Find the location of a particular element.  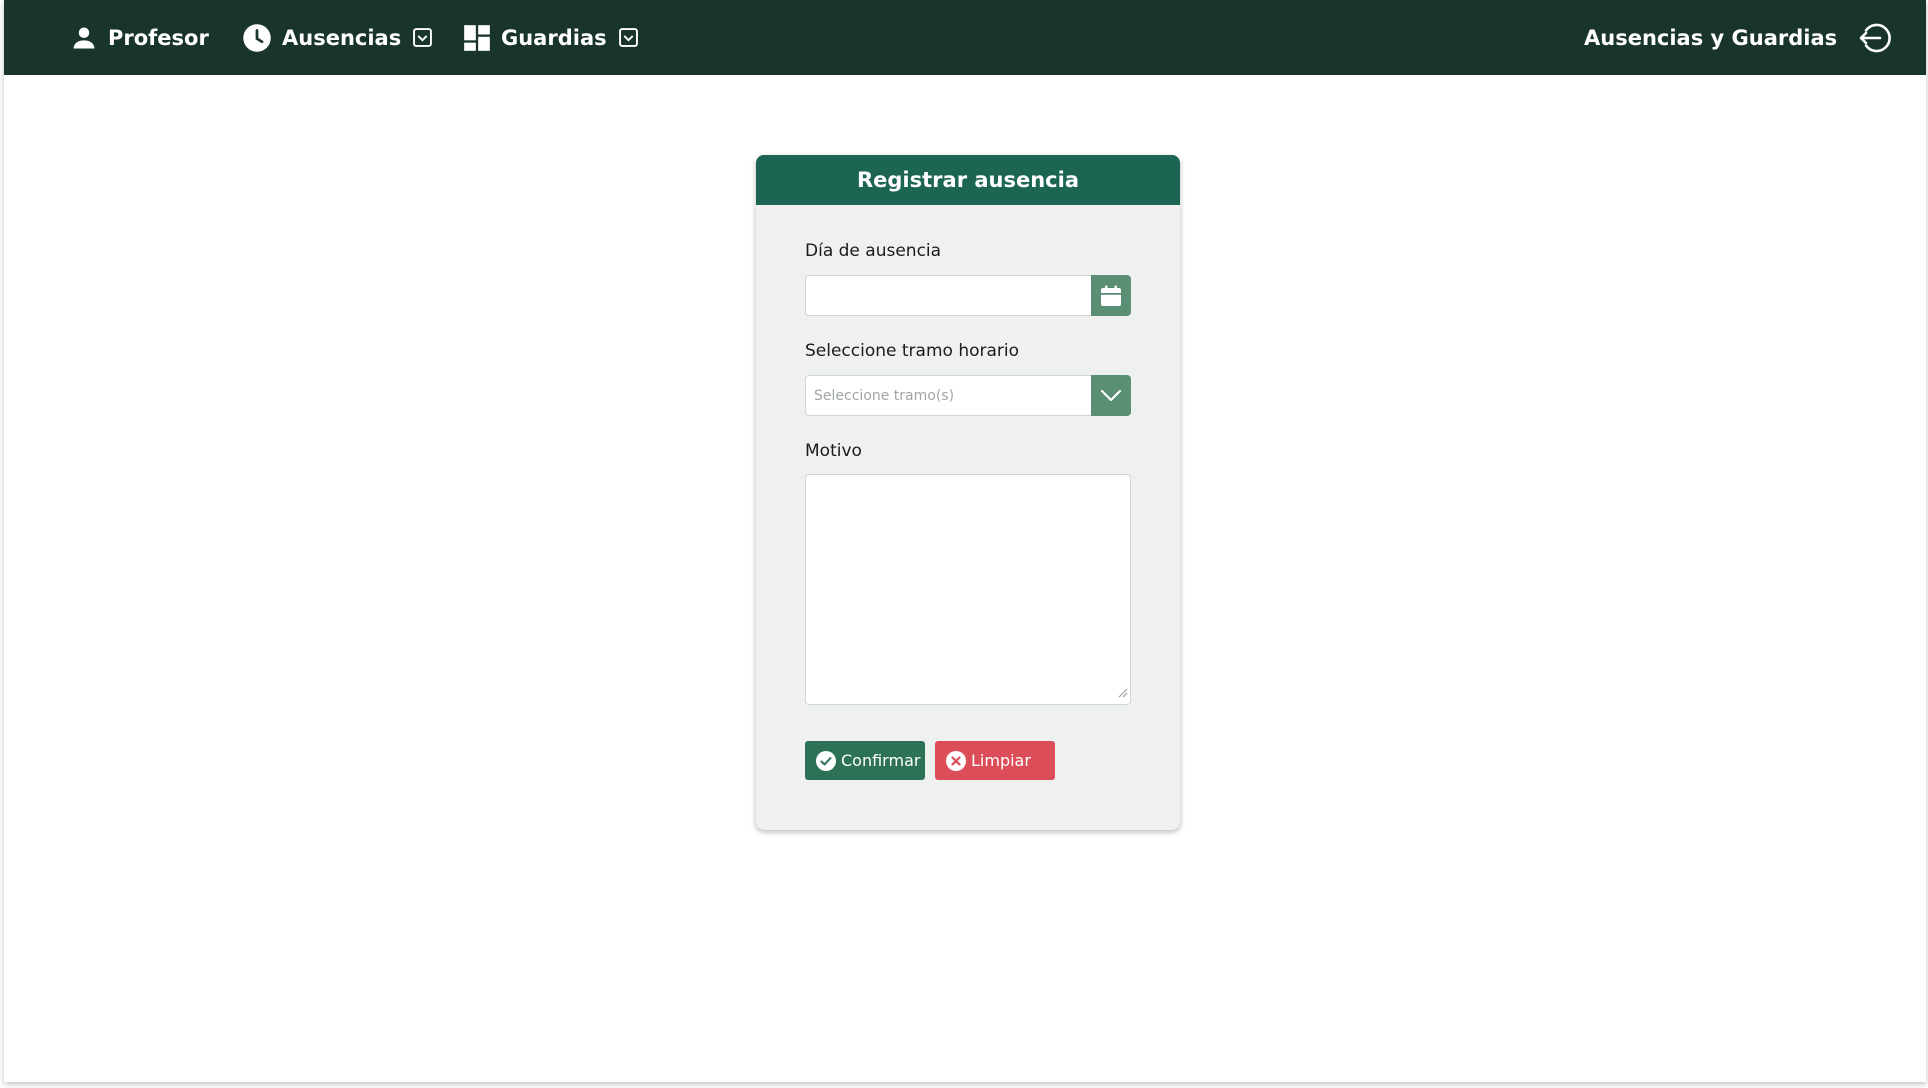

calendar-button is located at coordinates (1111, 295).